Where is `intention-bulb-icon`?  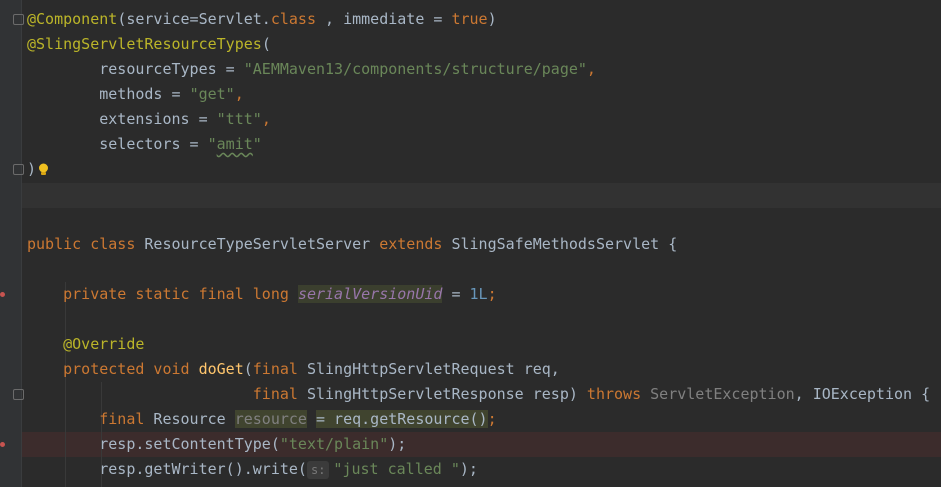 intention-bulb-icon is located at coordinates (43, 169).